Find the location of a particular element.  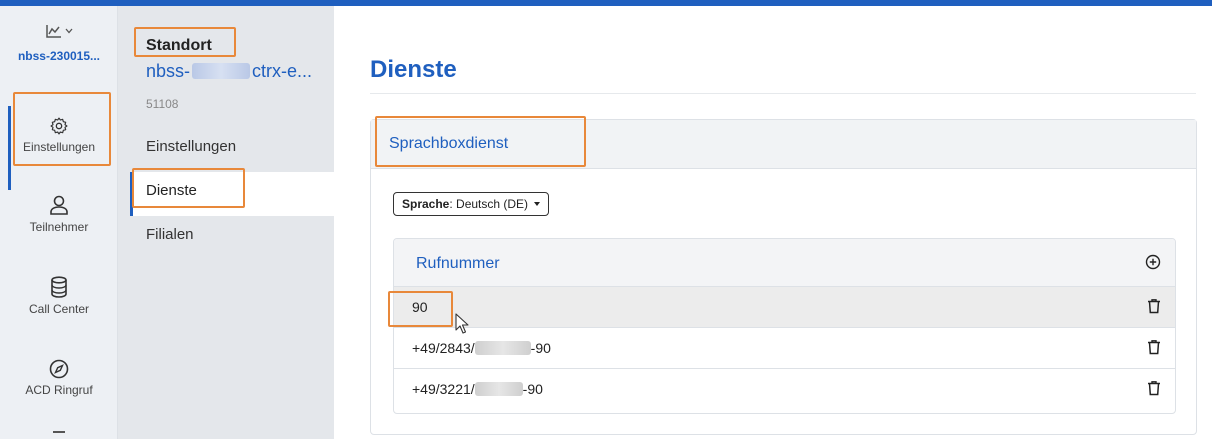

page-title: Dienste is located at coordinates (413, 69).